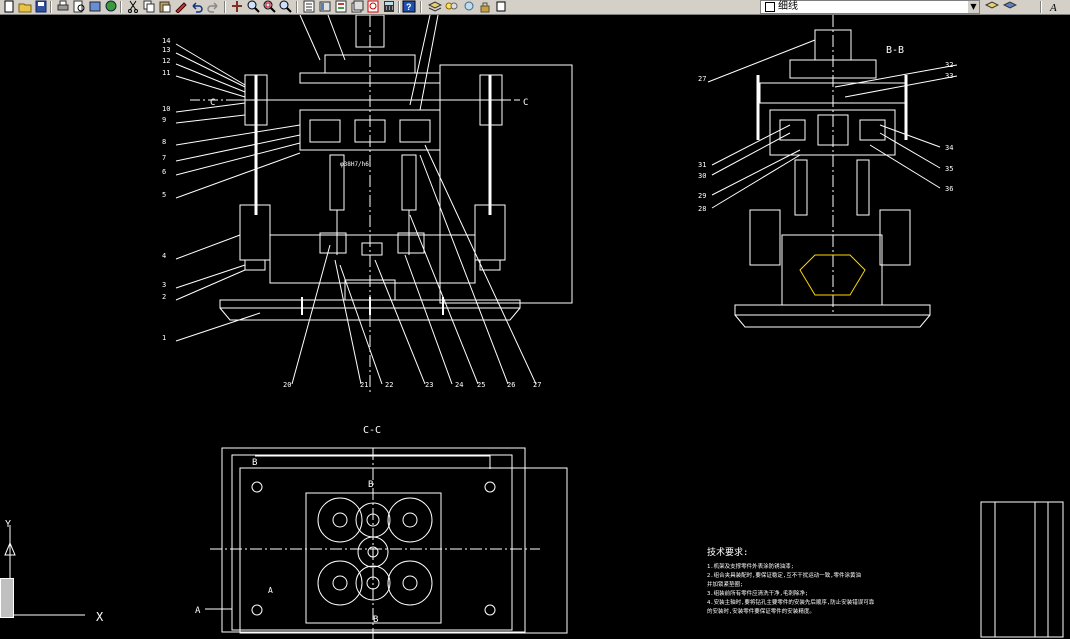  What do you see at coordinates (213, 6) in the screenshot?
I see `redo-icon` at bounding box center [213, 6].